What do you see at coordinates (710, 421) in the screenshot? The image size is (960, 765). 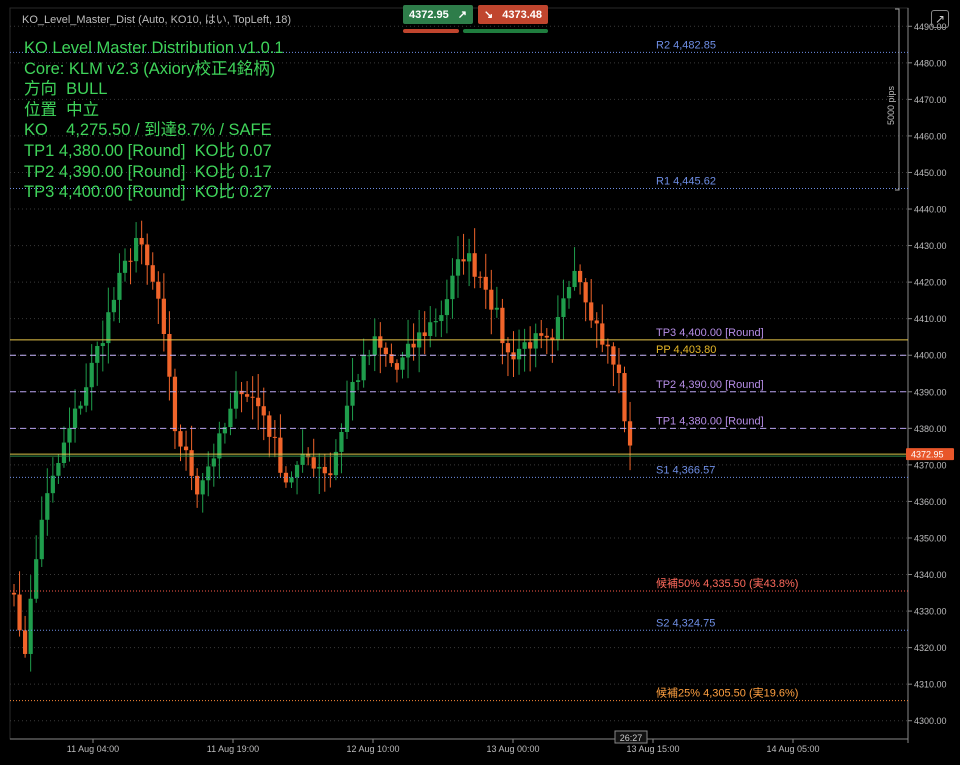 I see `level-label: TP1 4,380.00 [Round]` at bounding box center [710, 421].